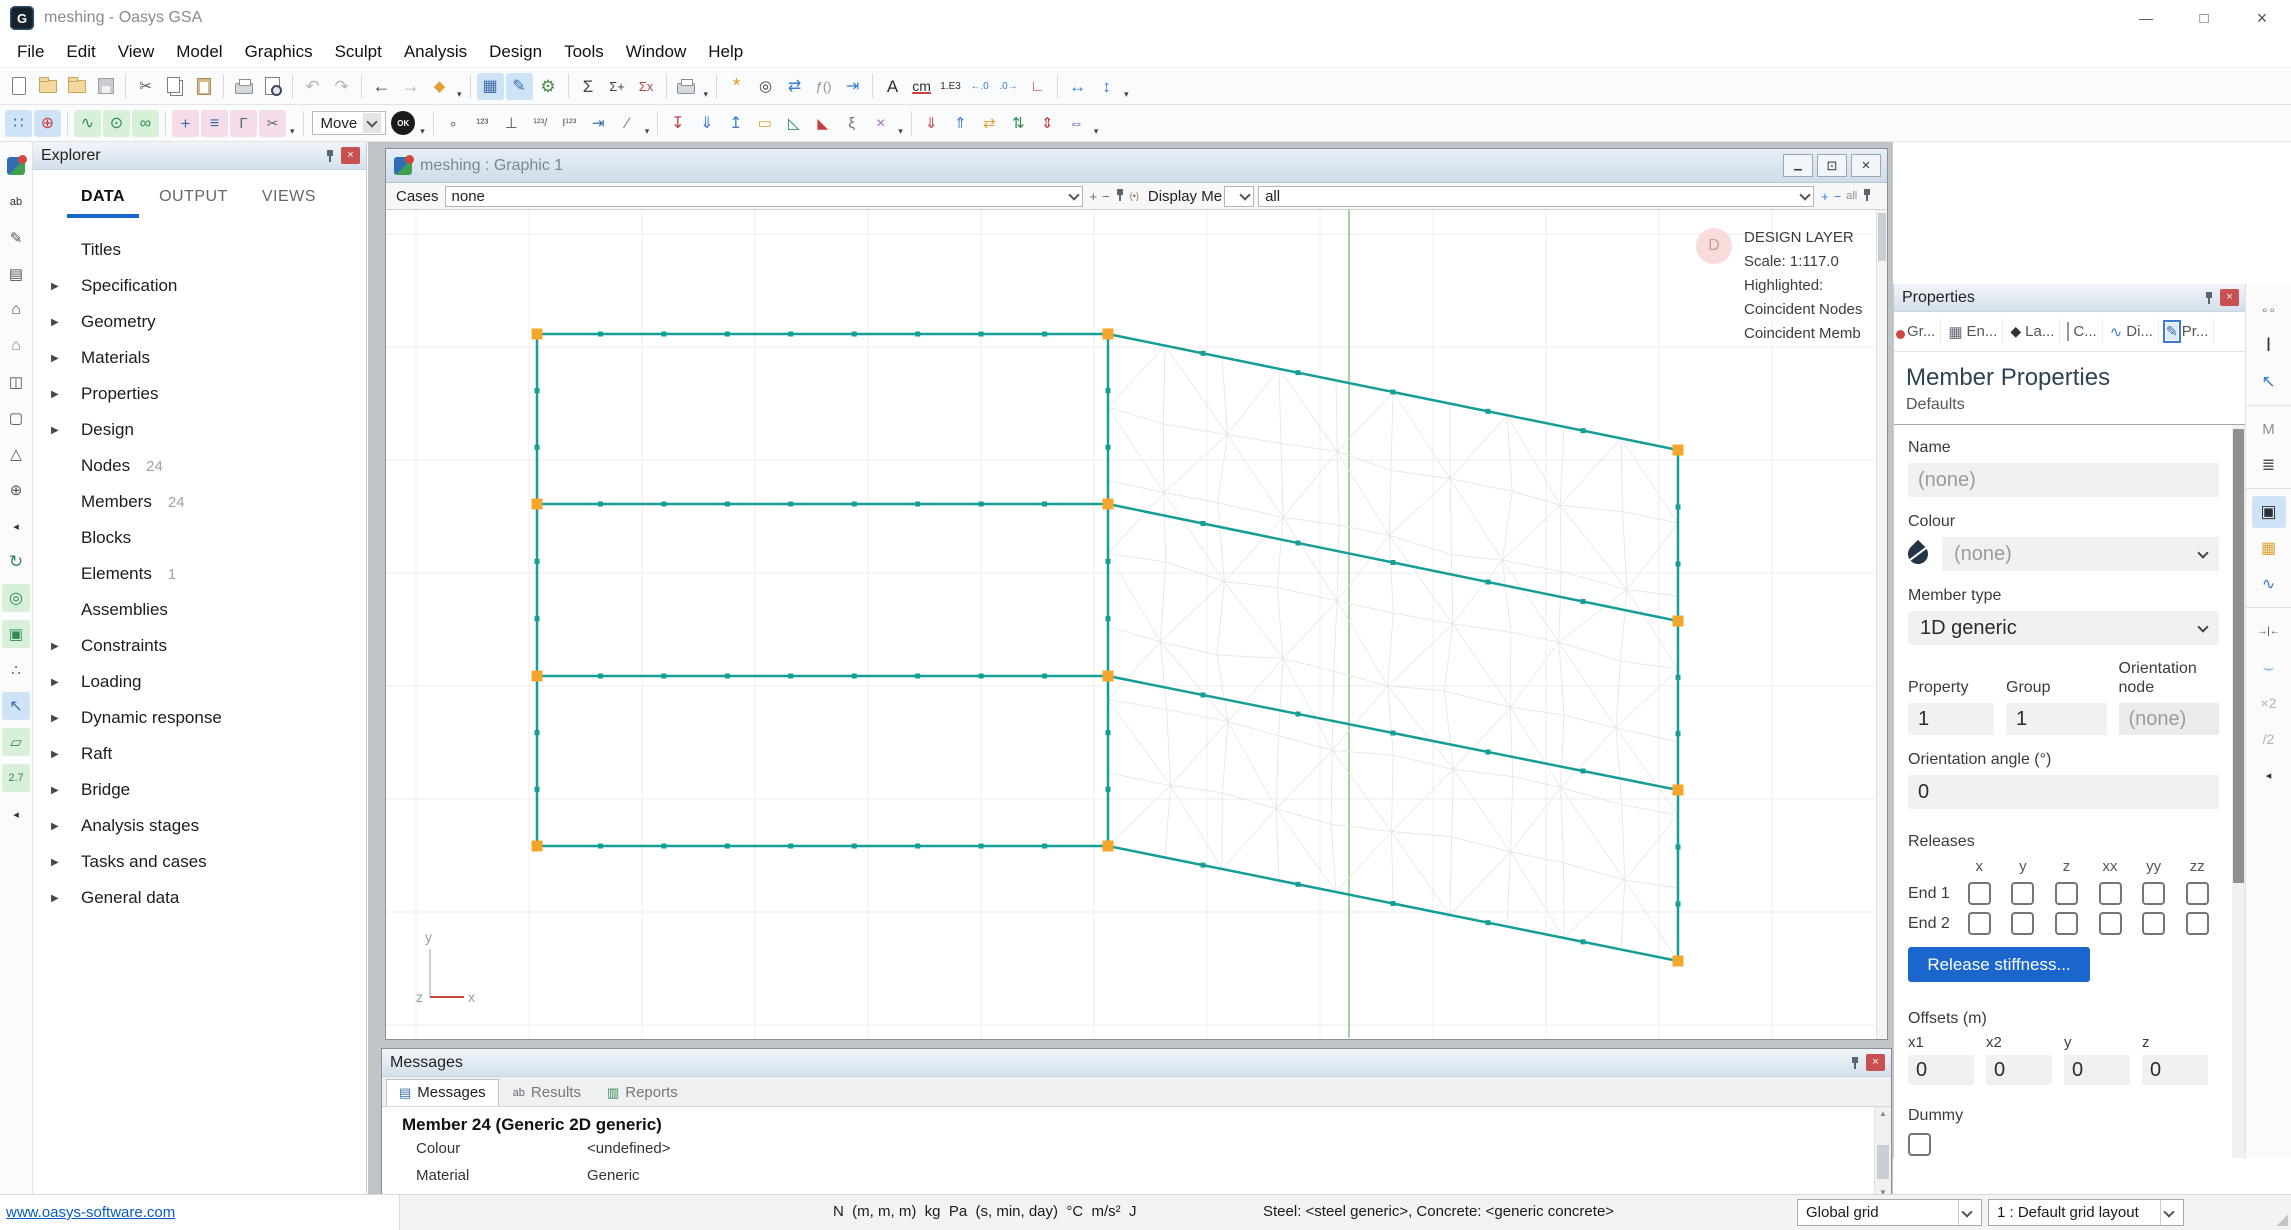  I want to click on remove-blue-icon: −, so click(1838, 196).